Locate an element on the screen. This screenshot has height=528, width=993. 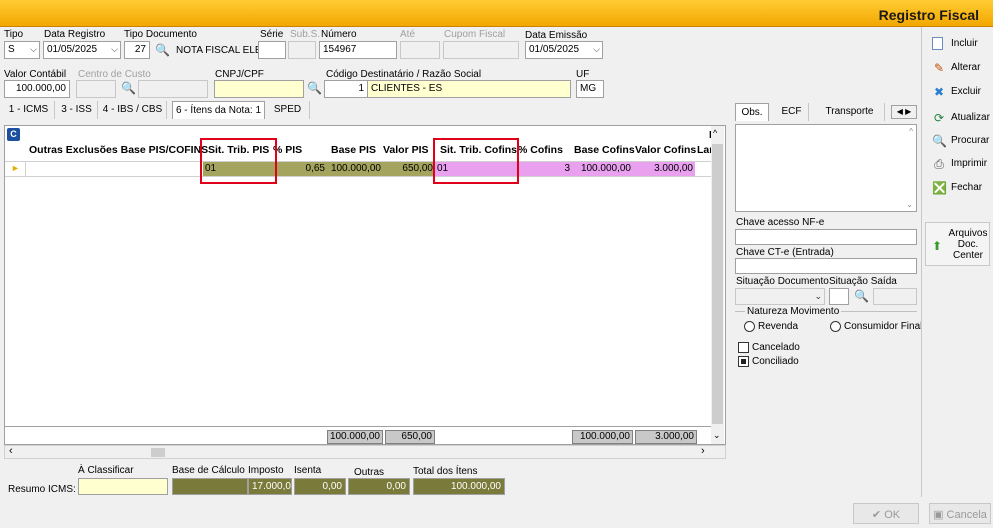
ok-button: ✔ OK is located at coordinates (886, 513).